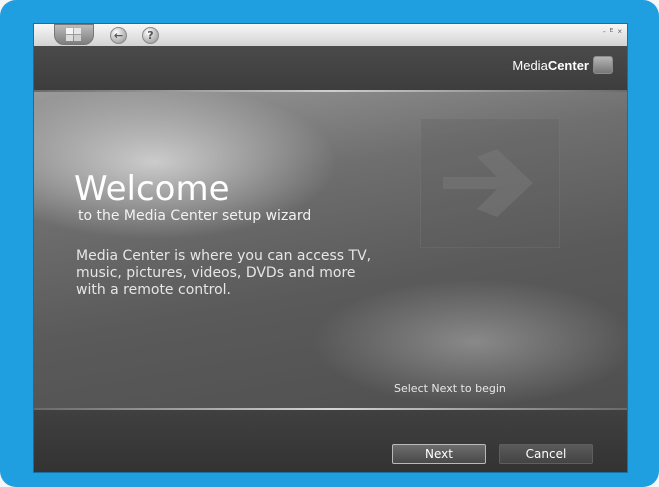  I want to click on window-controls: - ᴱ ×, so click(613, 31).